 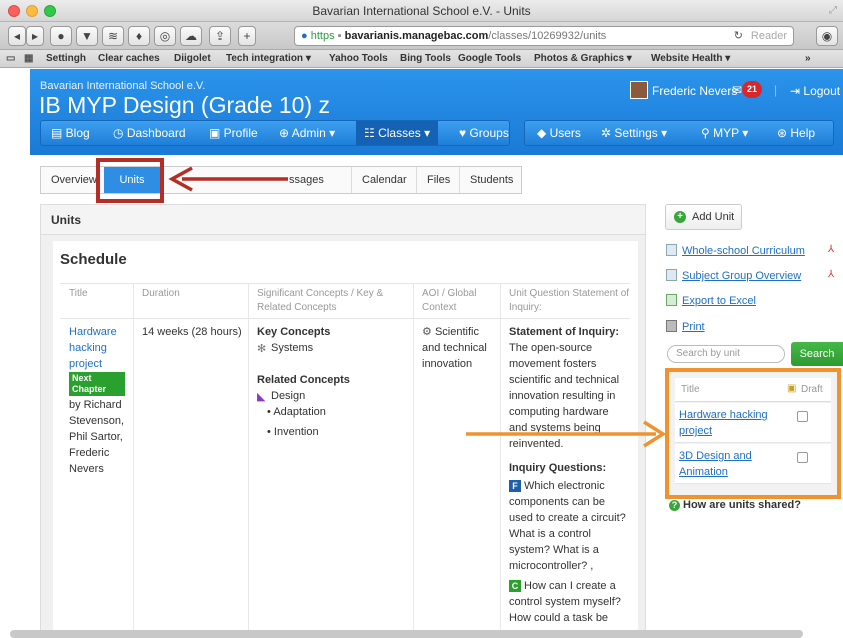 What do you see at coordinates (99, 348) in the screenshot?
I see `unit-title-link: Hardware hacking project` at bounding box center [99, 348].